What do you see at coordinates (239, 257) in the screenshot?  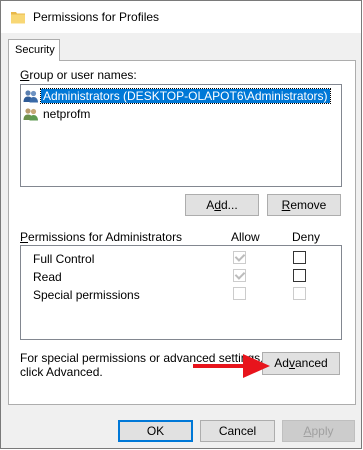 I see `allow-full-control-checkbox` at bounding box center [239, 257].